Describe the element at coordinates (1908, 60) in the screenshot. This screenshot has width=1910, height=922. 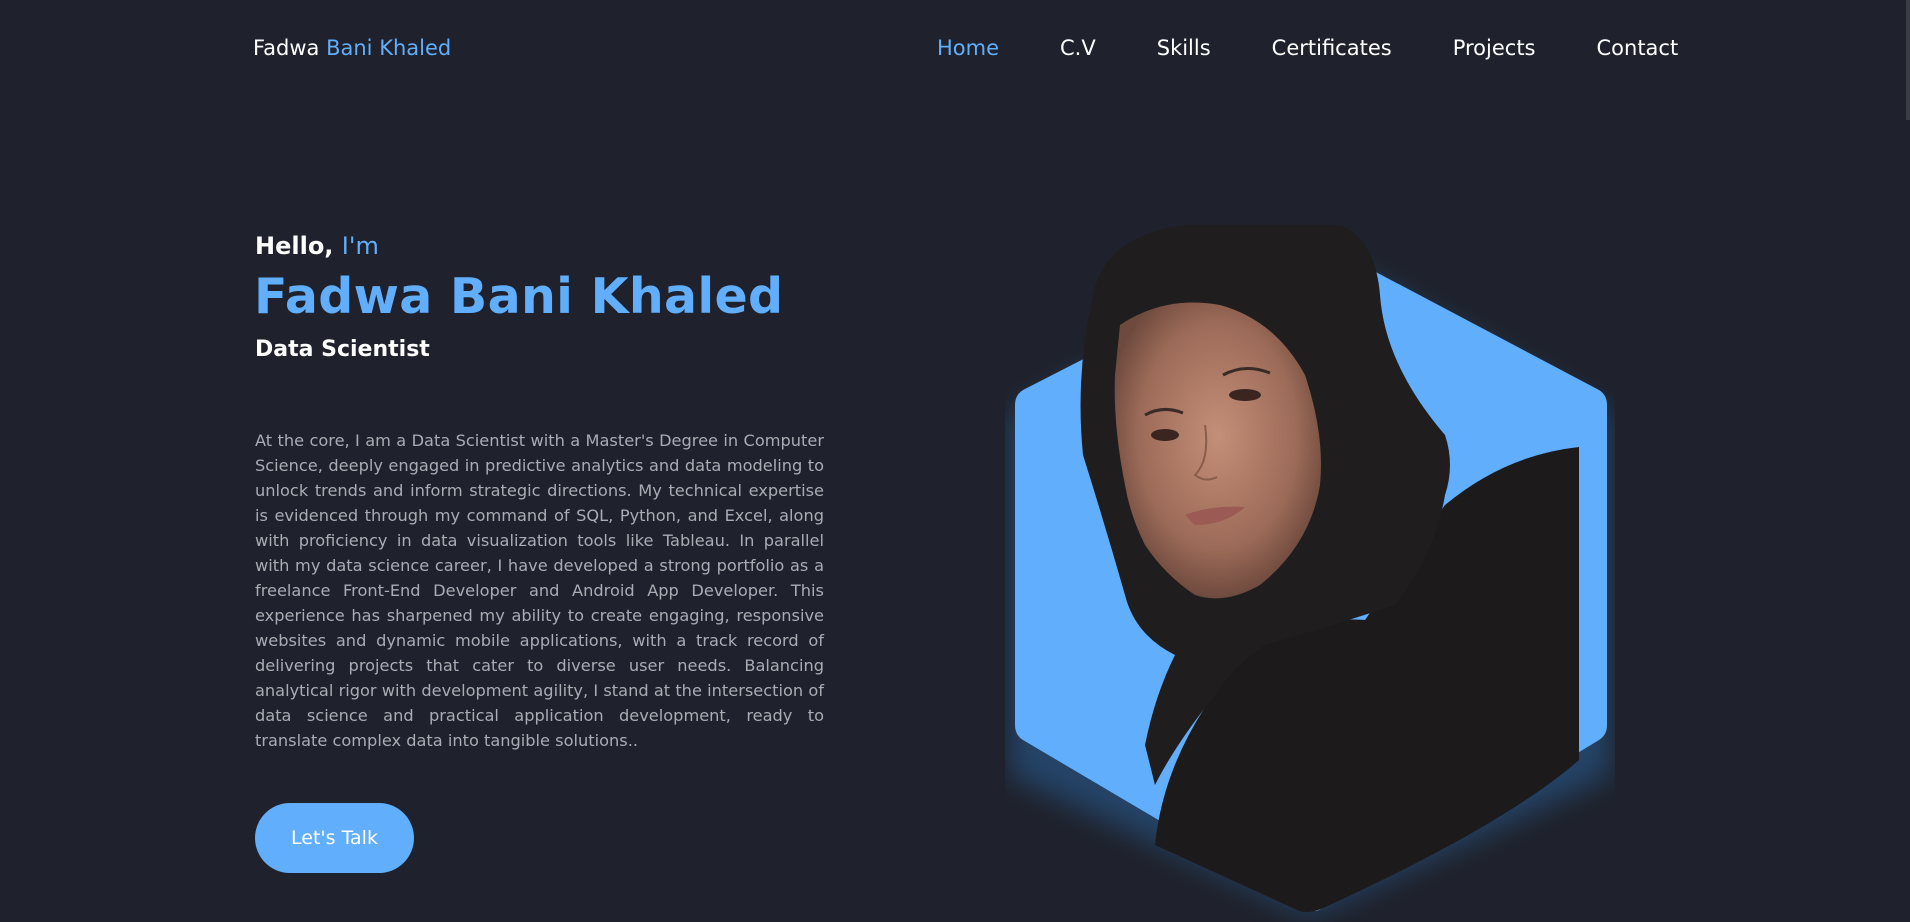
I see `page-scrollbar` at that location.